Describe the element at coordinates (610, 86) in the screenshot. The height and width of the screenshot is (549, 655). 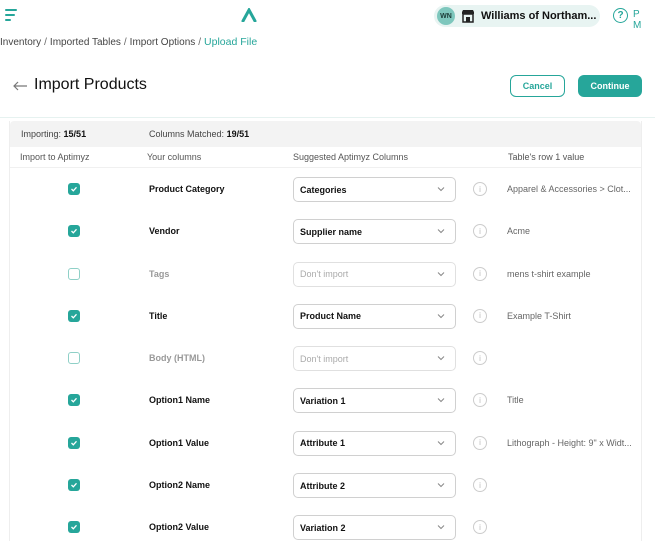
I see `continue-button: Continue` at that location.